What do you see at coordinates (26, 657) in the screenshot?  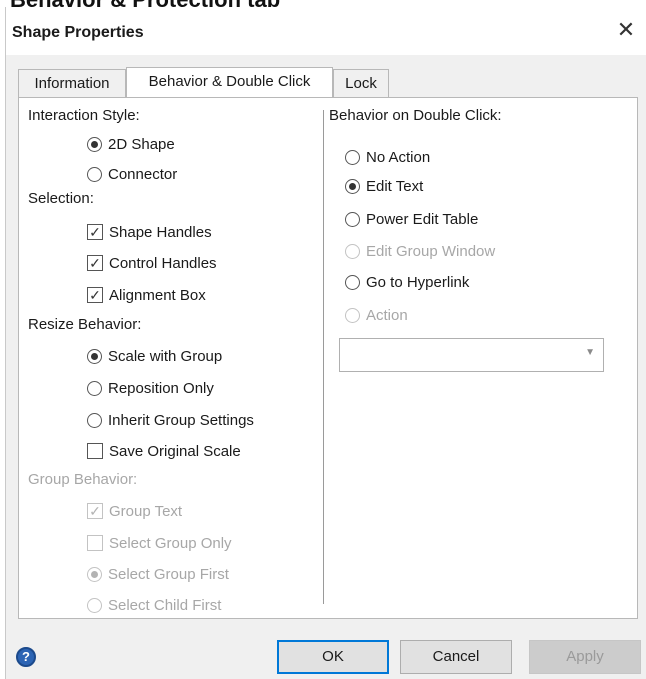 I see `help-icon: ?` at bounding box center [26, 657].